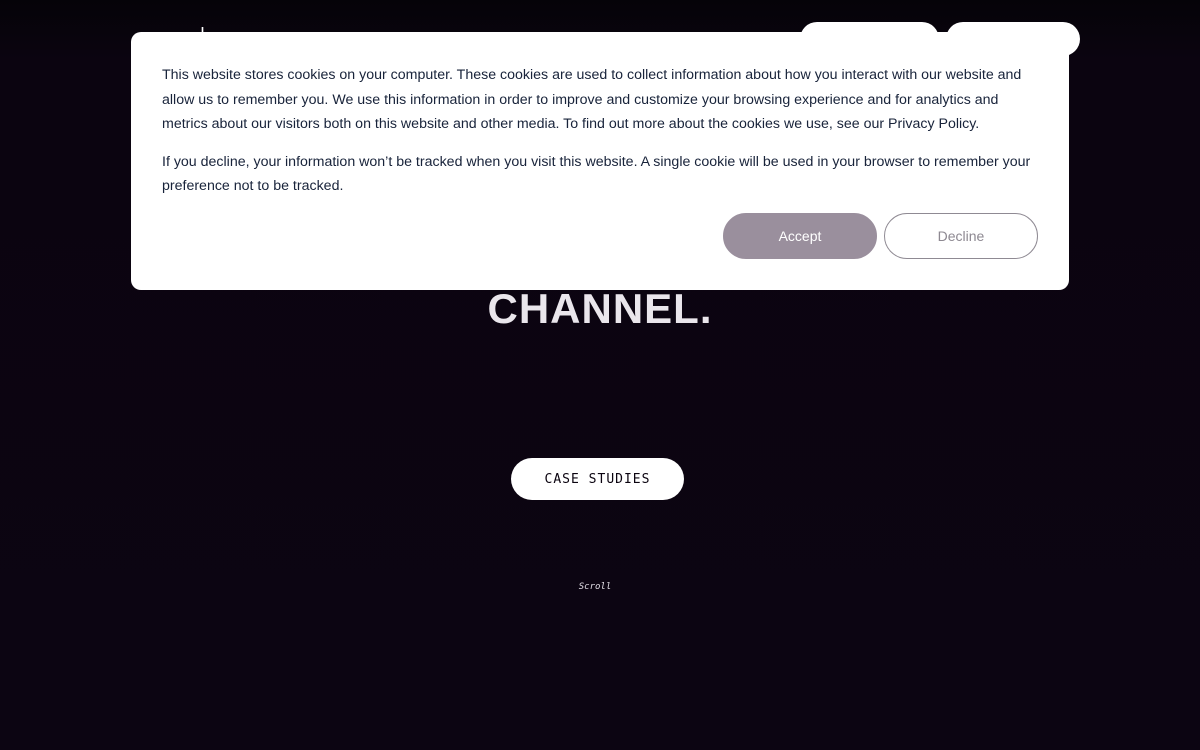  I want to click on hero-headline: CHANNEL., so click(600, 308).